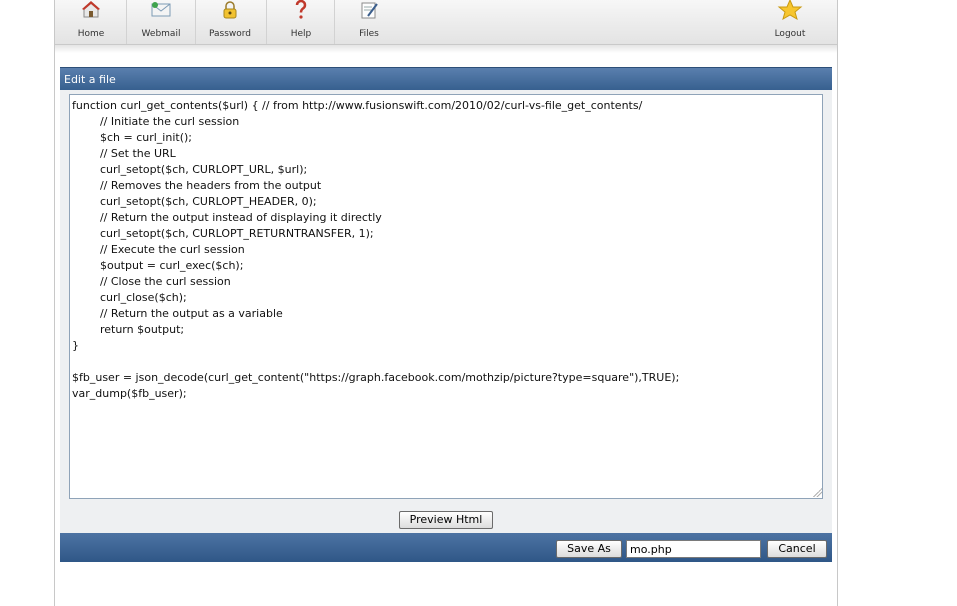 The image size is (957, 606). I want to click on preview-html-button: Preview Html, so click(446, 520).